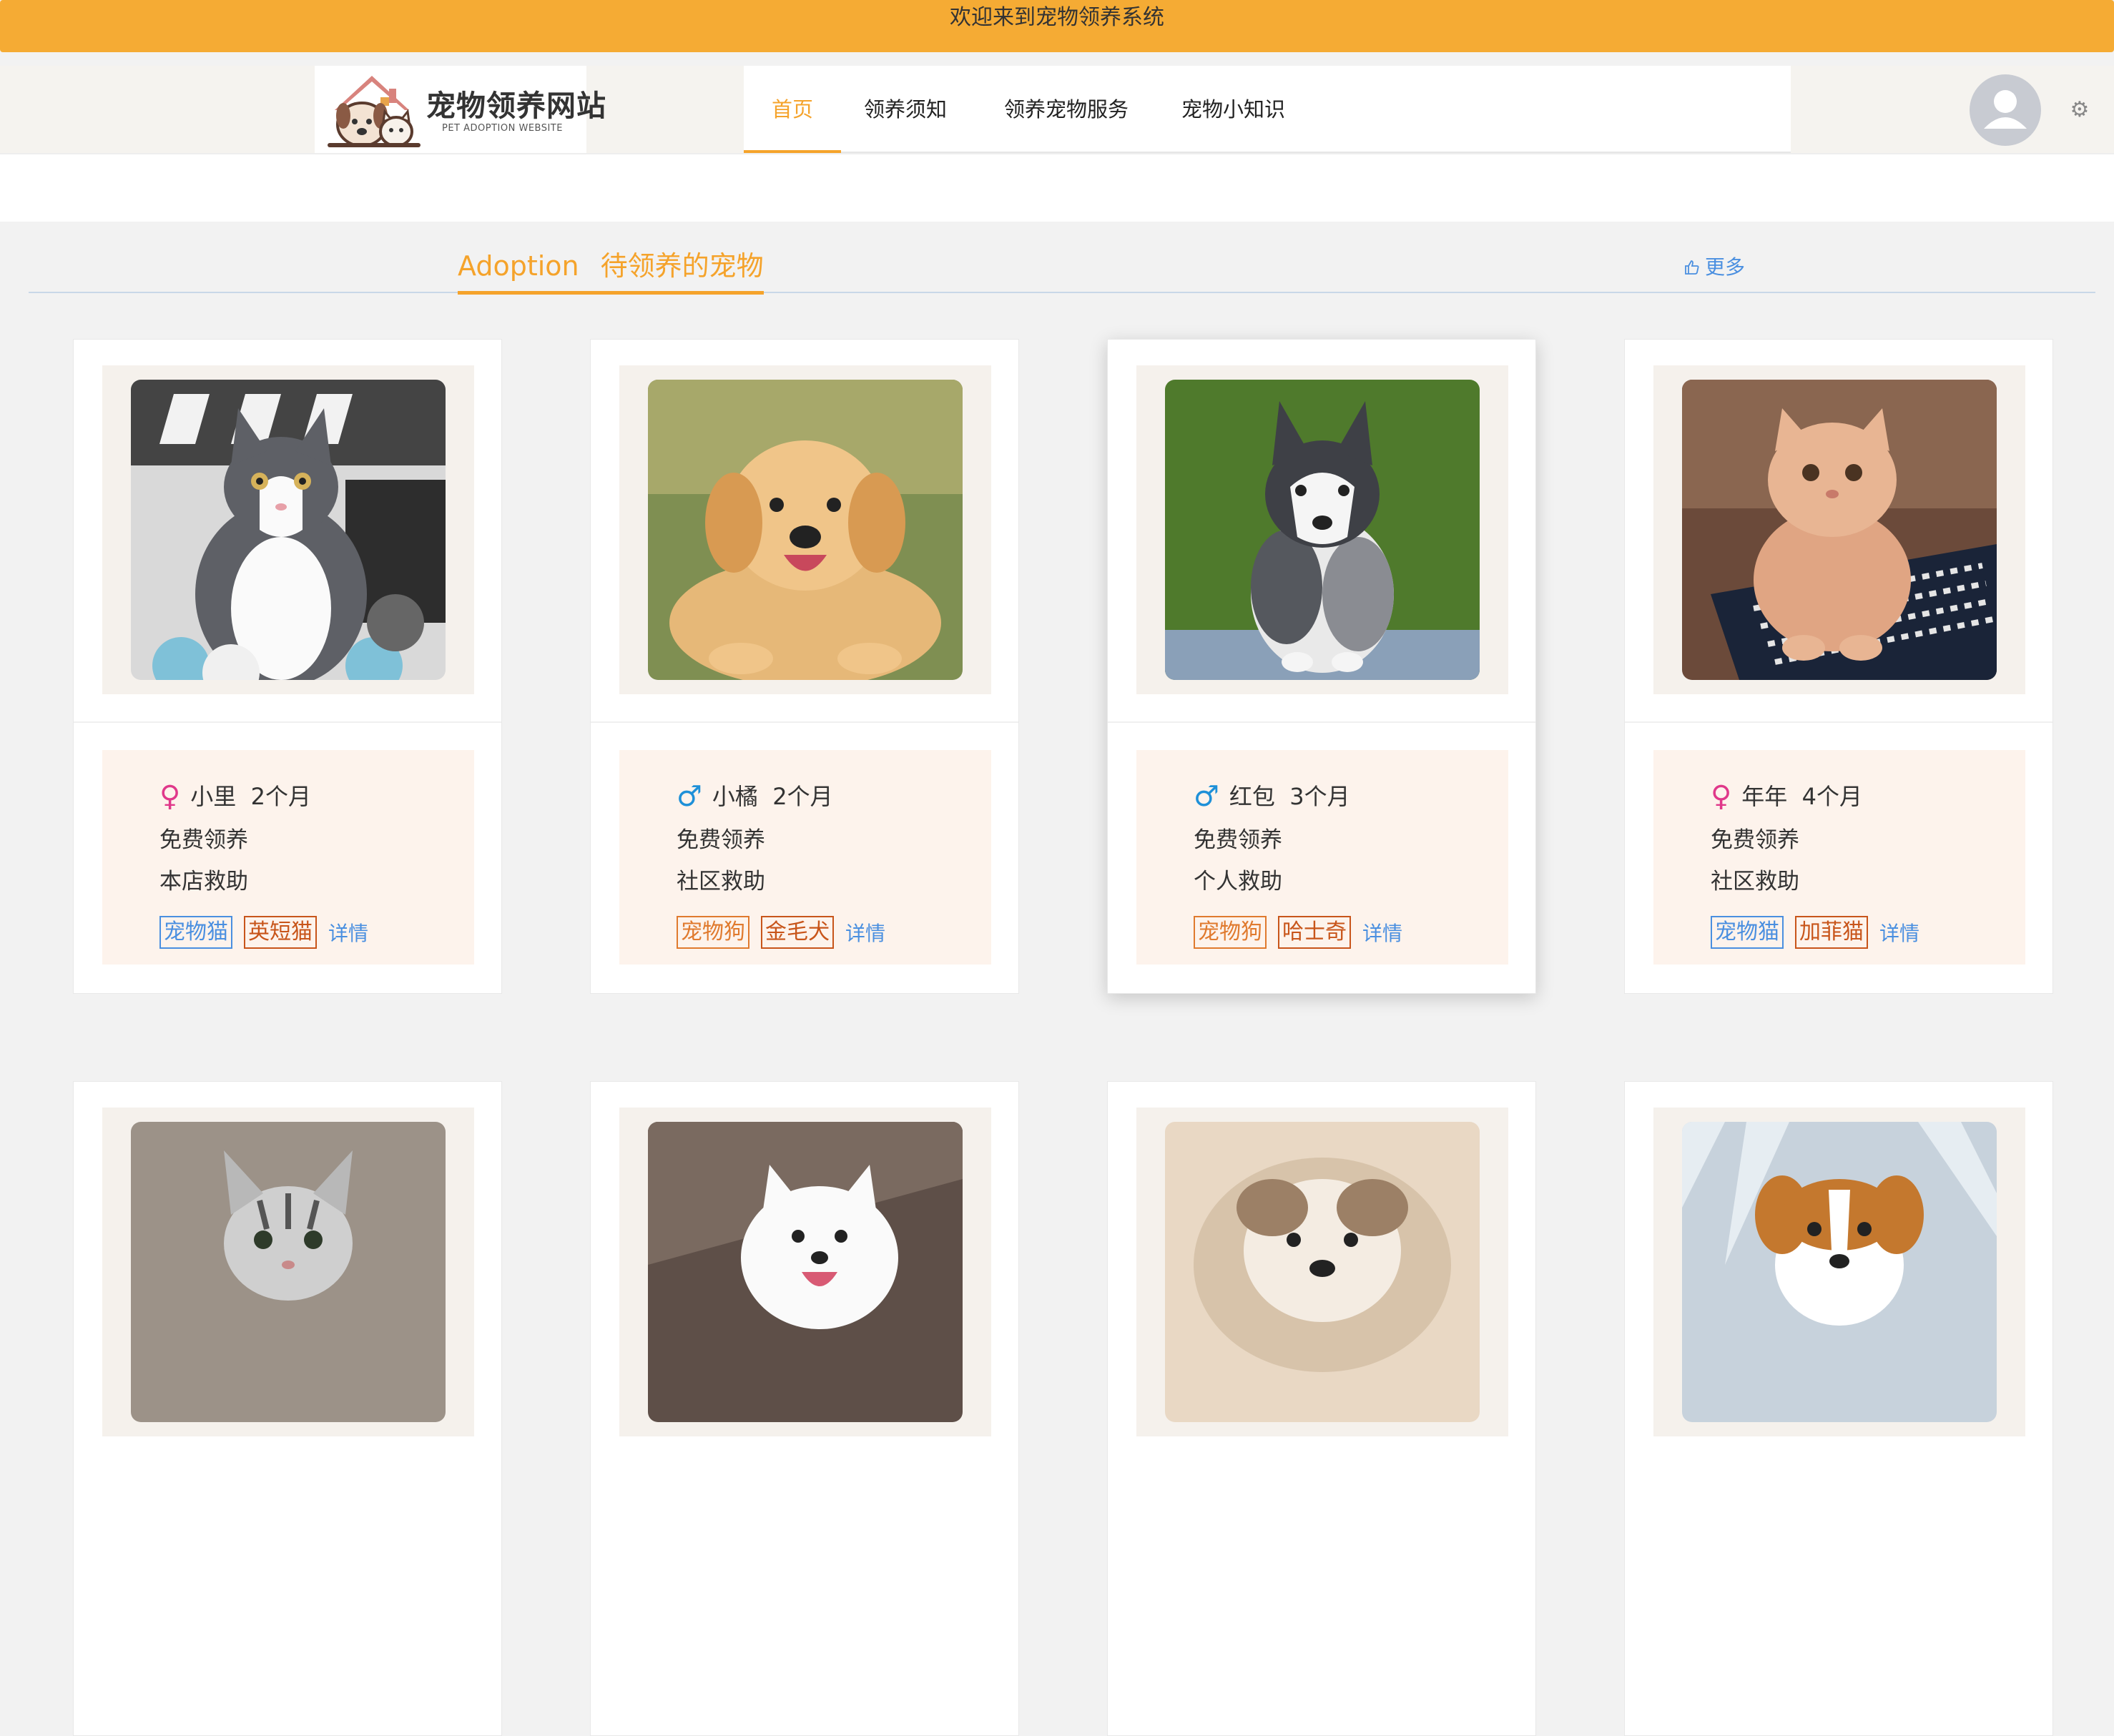 The width and height of the screenshot is (2114, 1736). I want to click on pet-tags: 宠物猫 英短猫 详情, so click(263, 932).